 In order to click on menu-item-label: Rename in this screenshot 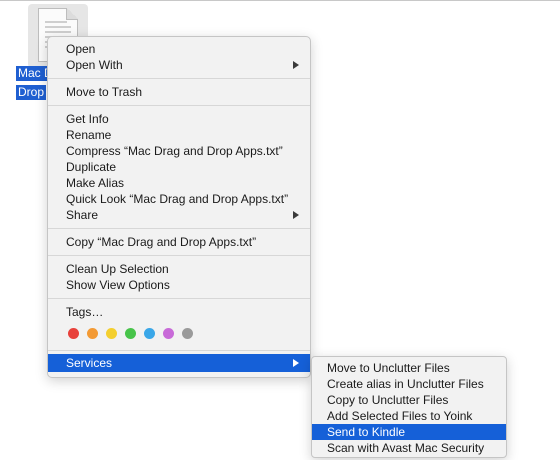, I will do `click(89, 135)`.